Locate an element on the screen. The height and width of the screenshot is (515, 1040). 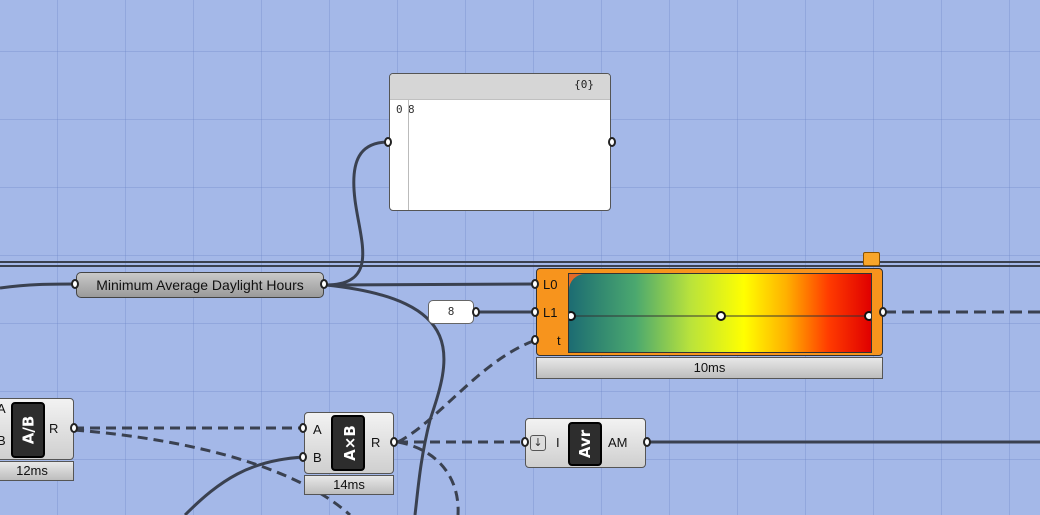
timing-bar: 12ms is located at coordinates (37, 471).